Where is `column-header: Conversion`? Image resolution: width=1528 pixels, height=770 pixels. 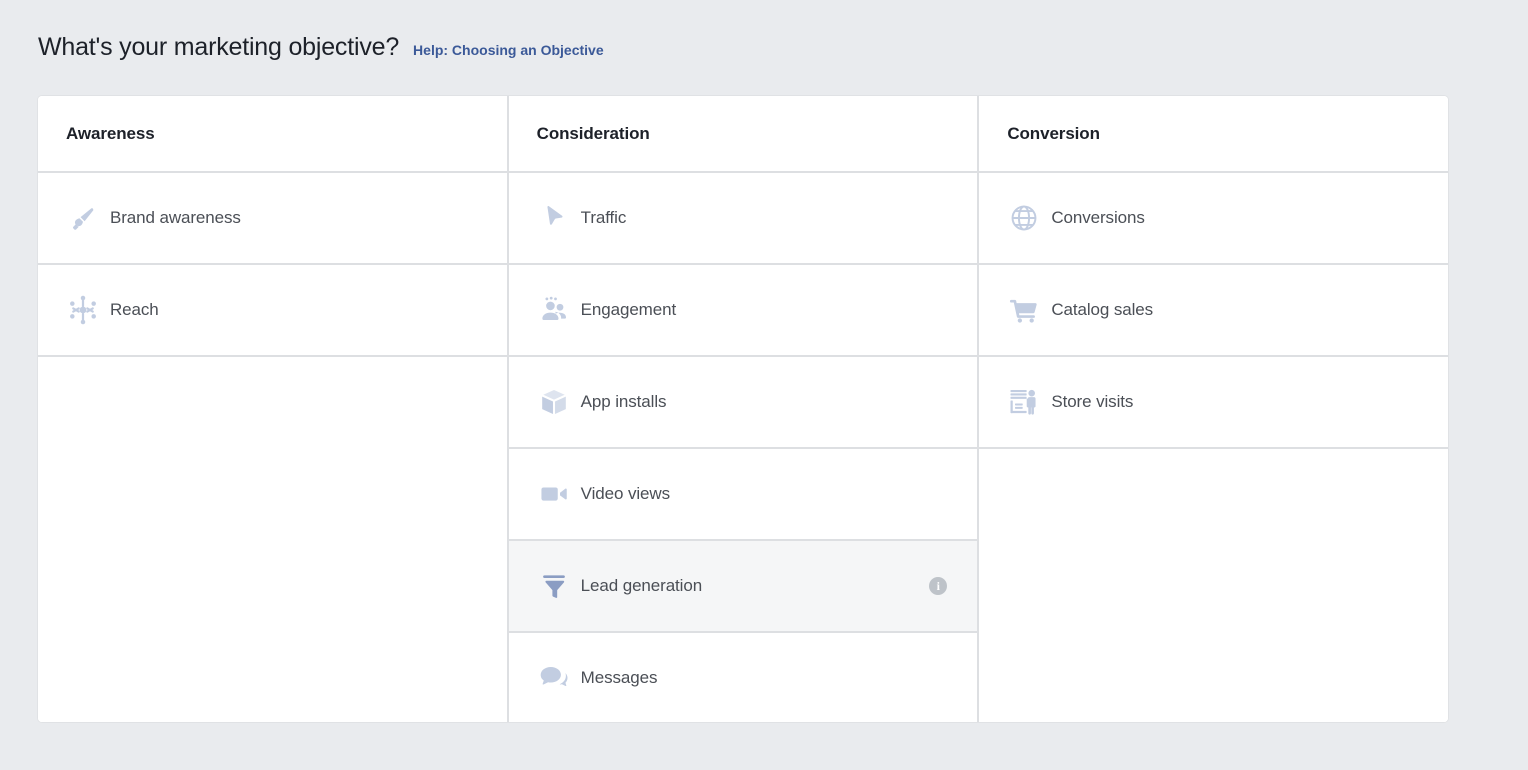 column-header: Conversion is located at coordinates (1213, 134).